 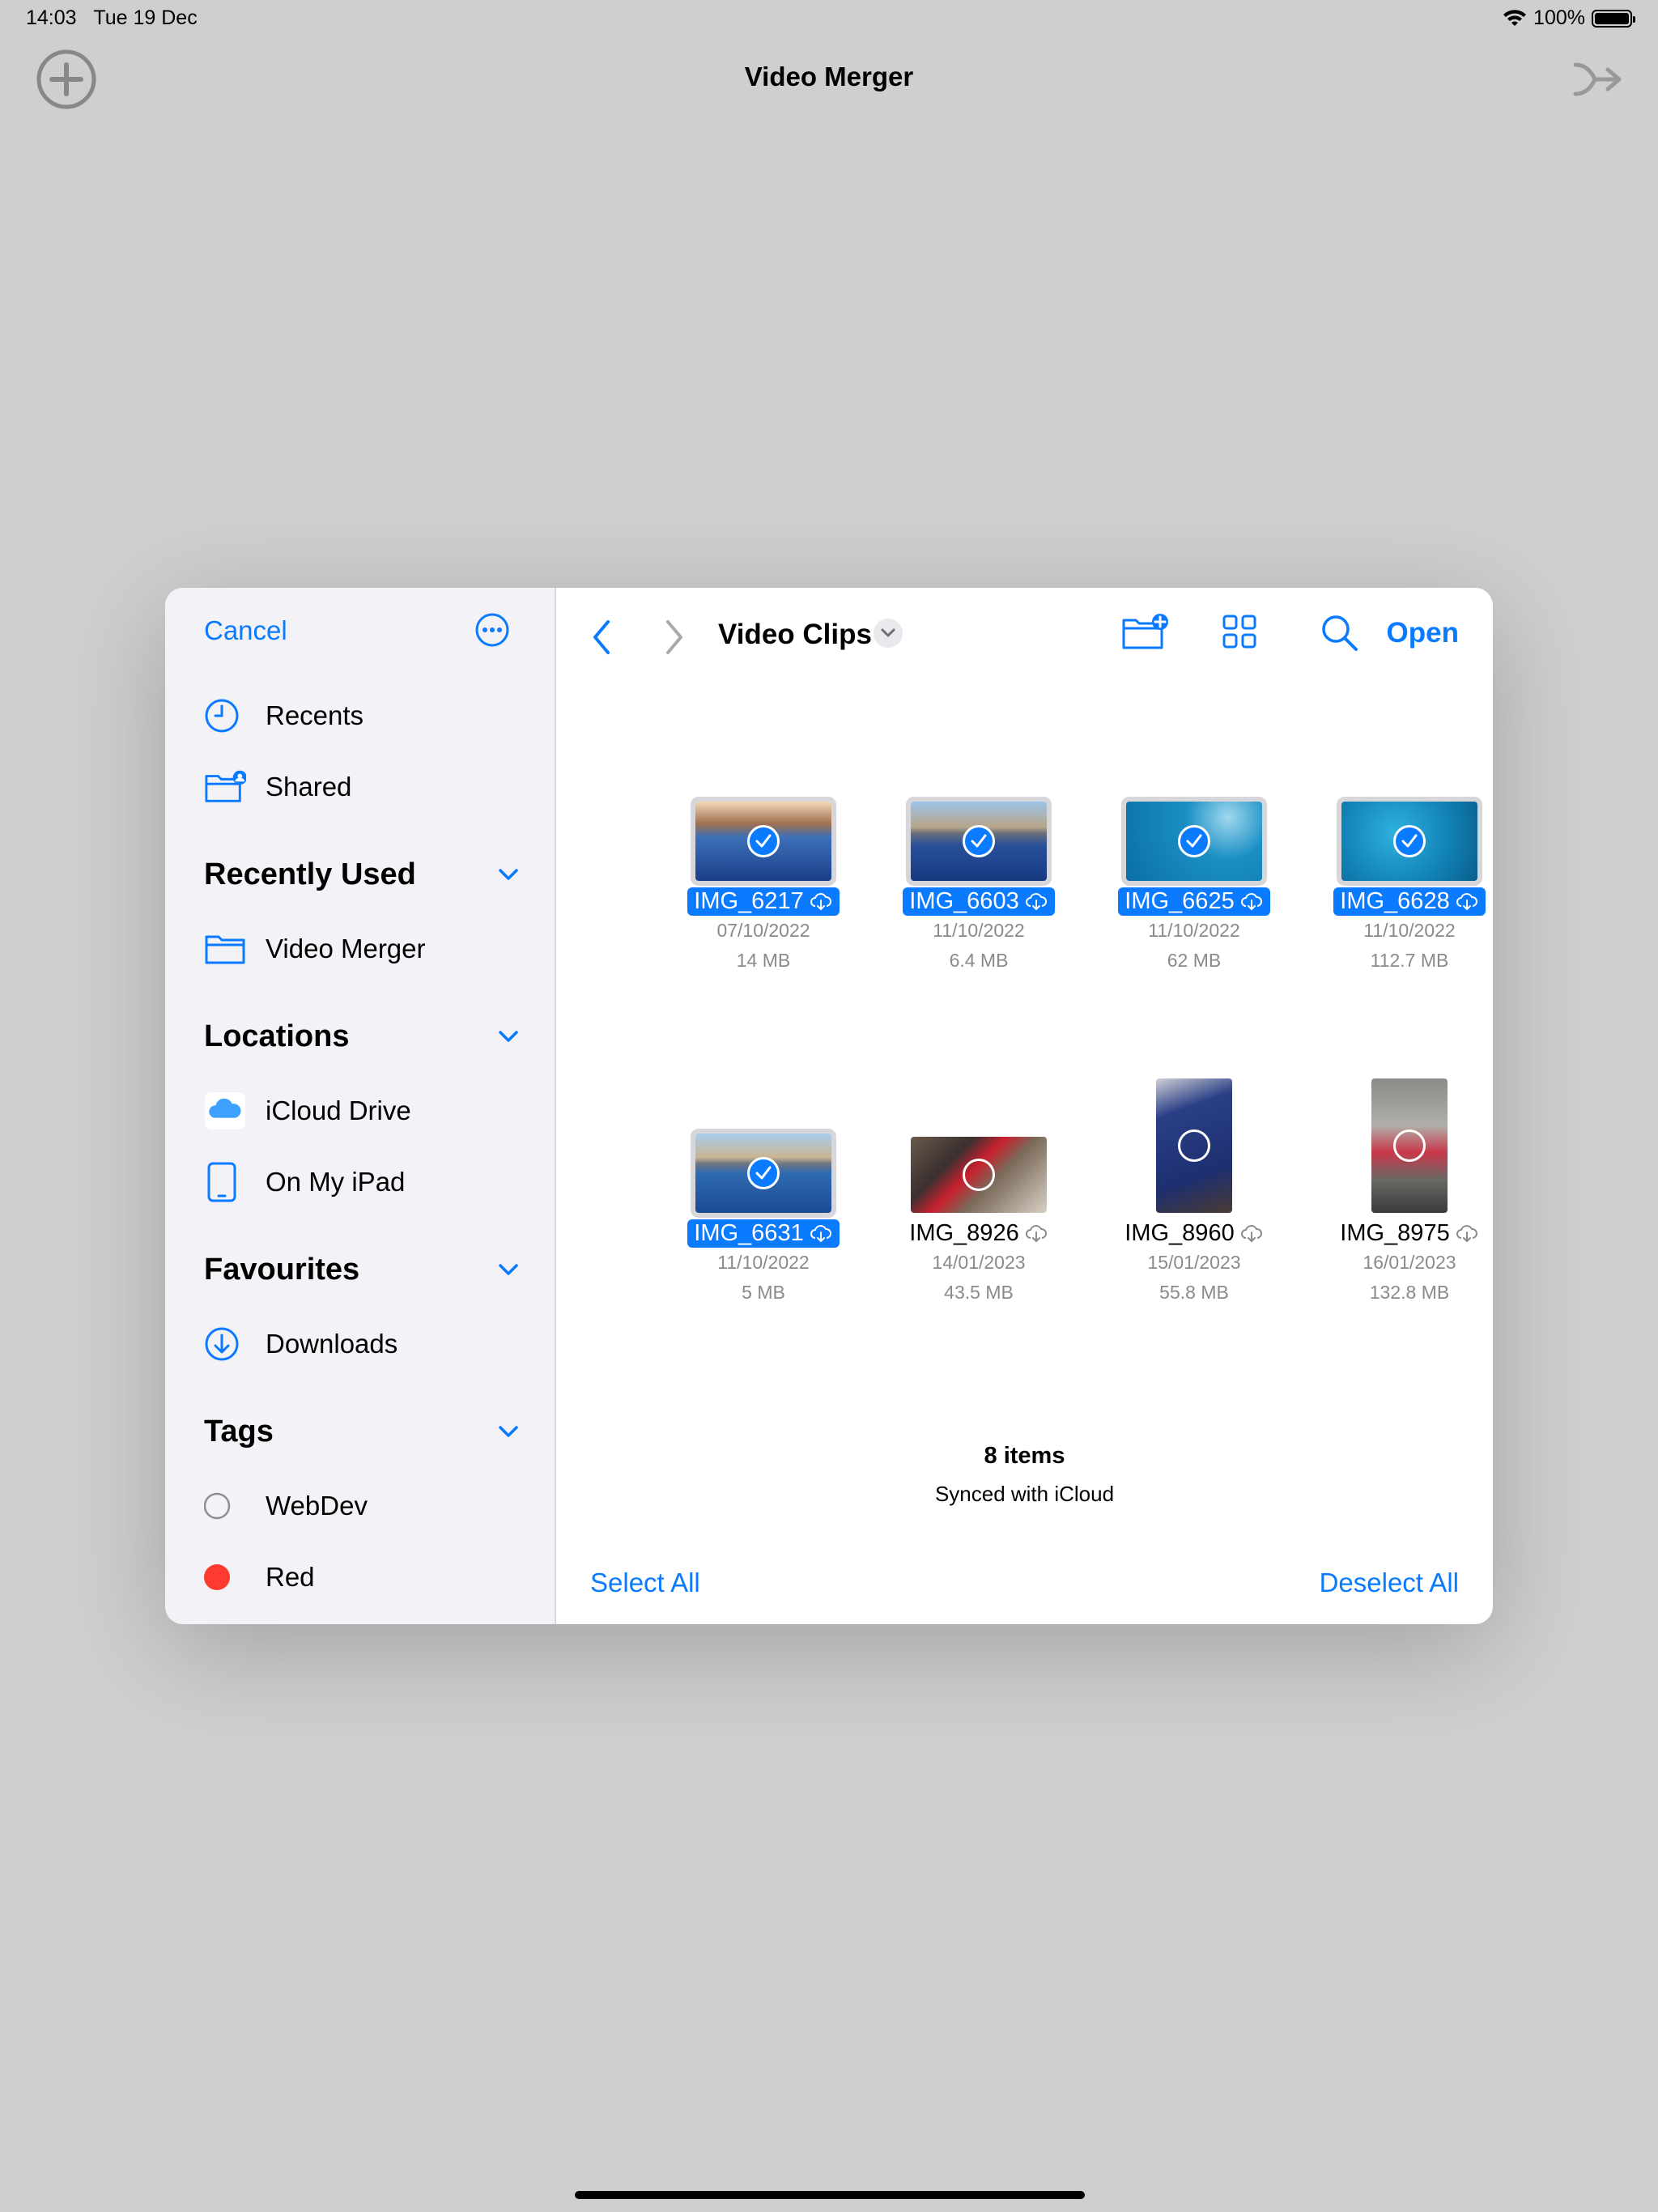 What do you see at coordinates (829, 76) in the screenshot?
I see `app-title: Video Merger` at bounding box center [829, 76].